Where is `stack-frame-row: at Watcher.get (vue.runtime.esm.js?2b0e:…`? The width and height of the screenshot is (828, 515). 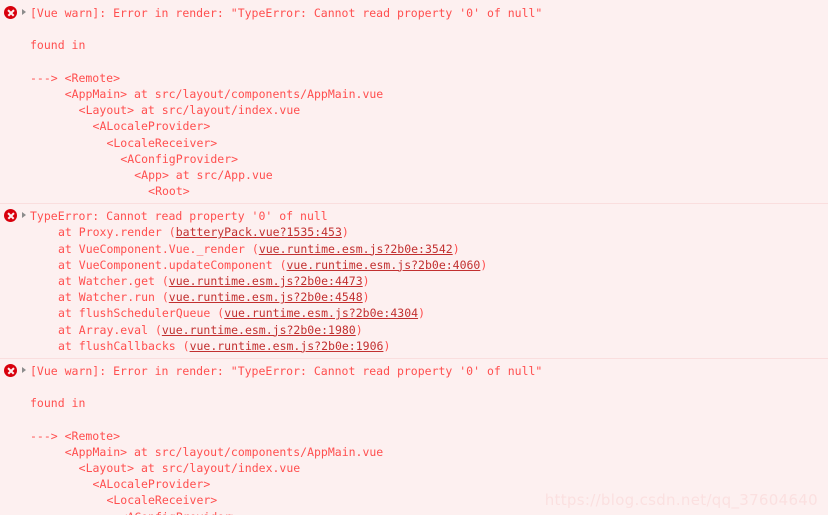
stack-frame-row: at Watcher.get (vue.runtime.esm.js?2b0e:… is located at coordinates (427, 281).